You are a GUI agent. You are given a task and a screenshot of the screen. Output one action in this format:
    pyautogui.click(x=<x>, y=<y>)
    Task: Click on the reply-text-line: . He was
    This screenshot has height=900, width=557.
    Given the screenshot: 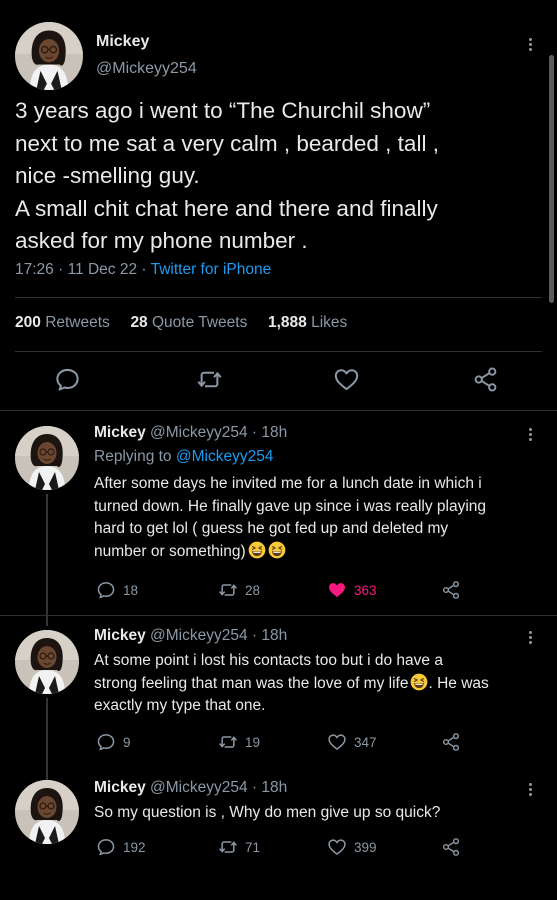 What is the action you would take?
    pyautogui.click(x=458, y=683)
    